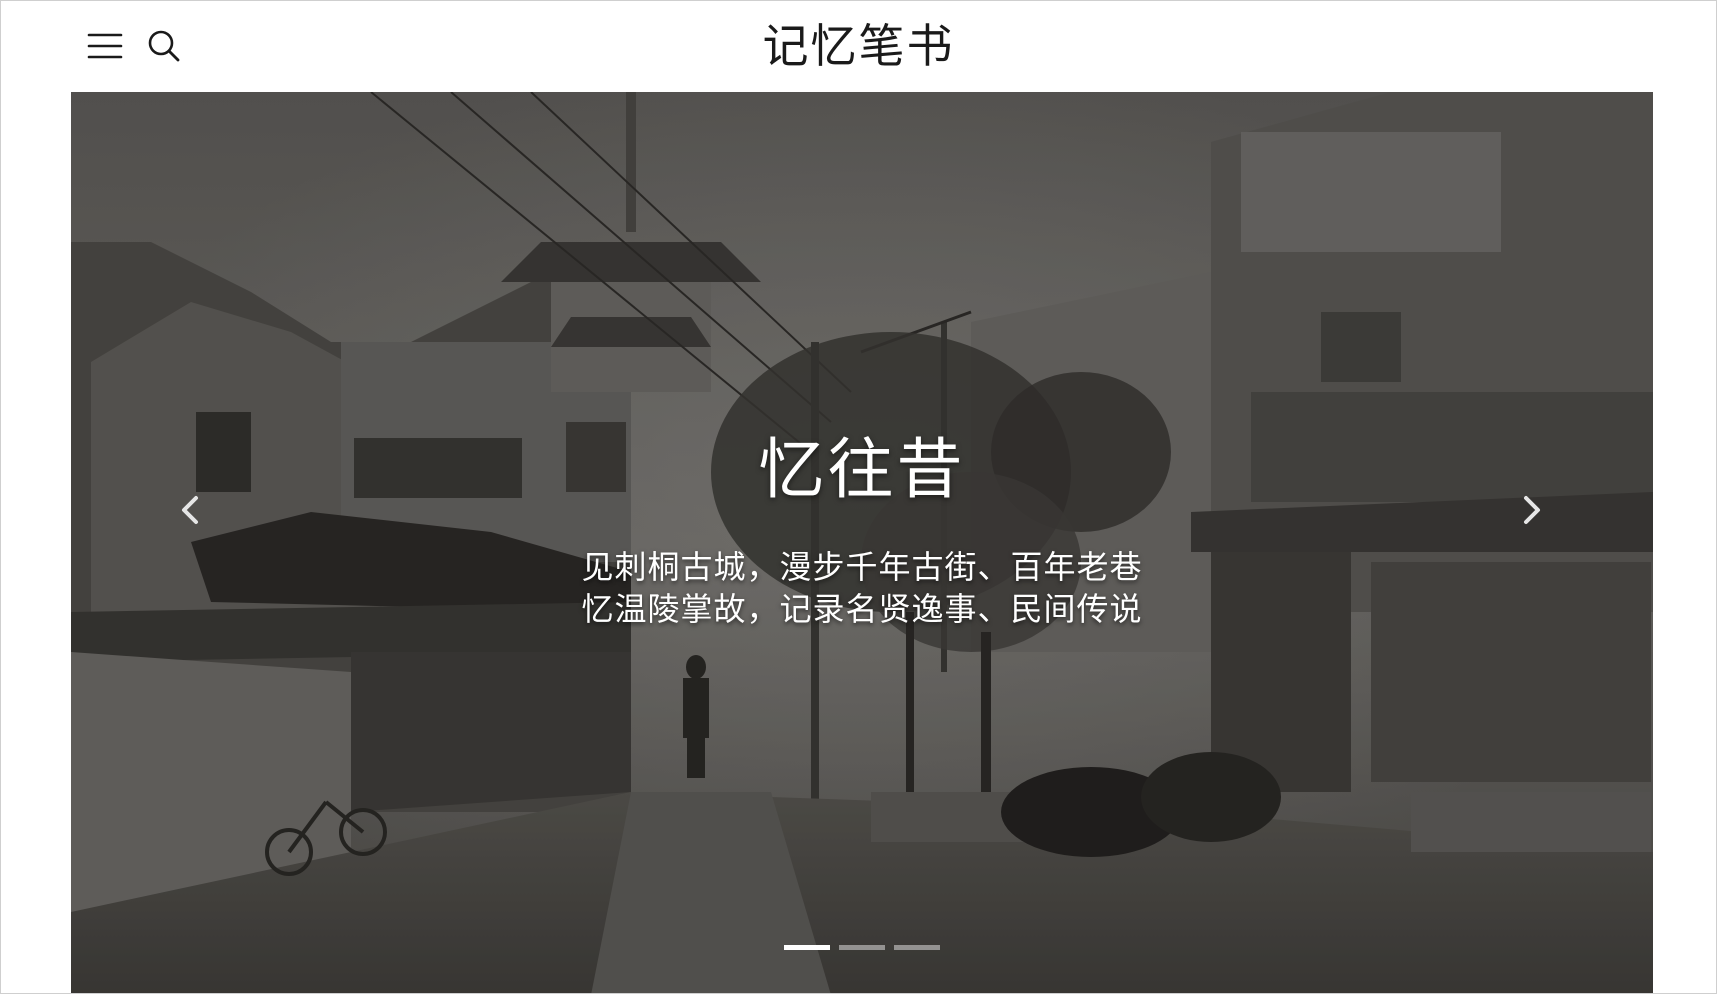  I want to click on hero-subtitle-line-2: 忆温陵掌故，记录名贤逸事、民间传说, so click(862, 609).